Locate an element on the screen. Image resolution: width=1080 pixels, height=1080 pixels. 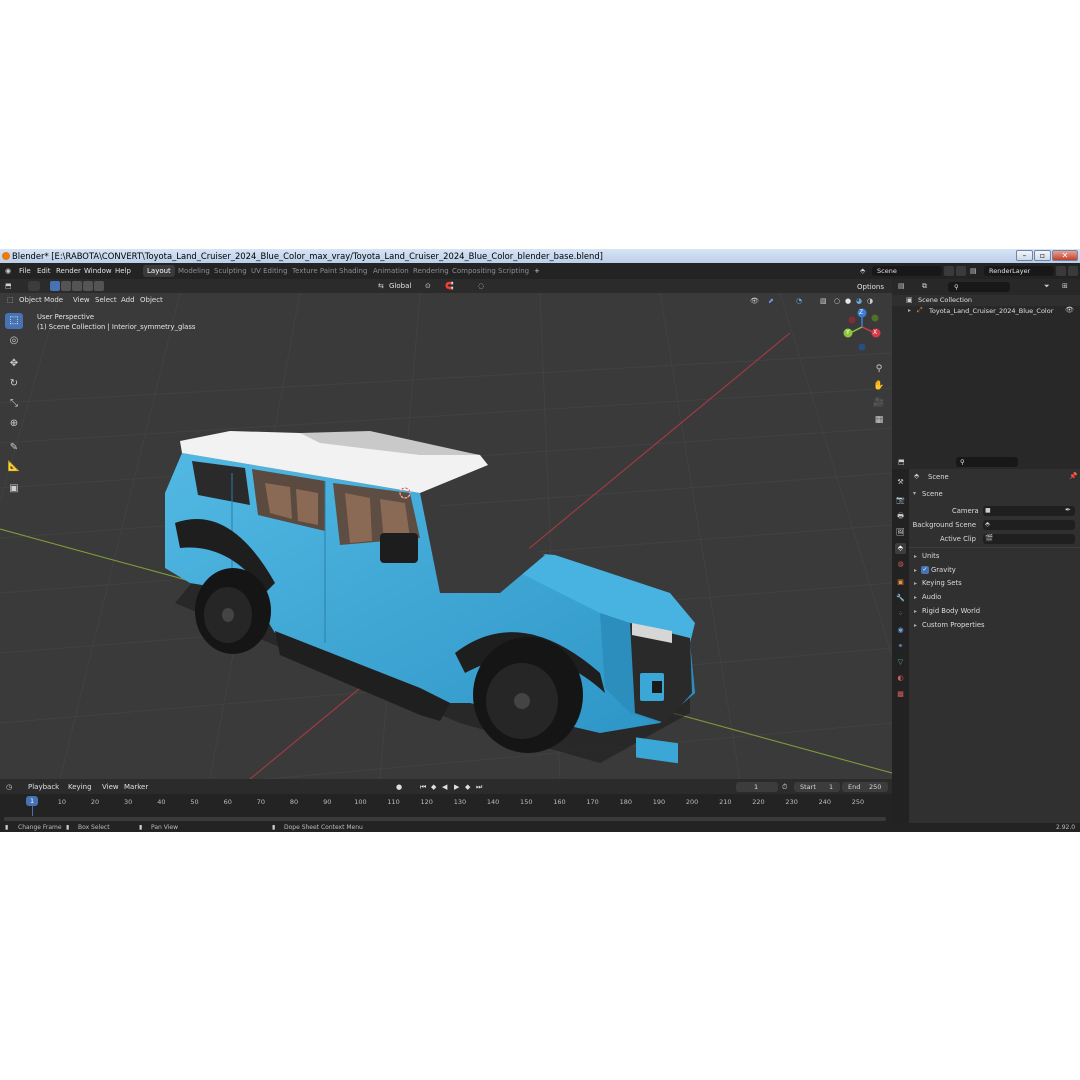
zoom-icon: ⚲ is located at coordinates (879, 369).